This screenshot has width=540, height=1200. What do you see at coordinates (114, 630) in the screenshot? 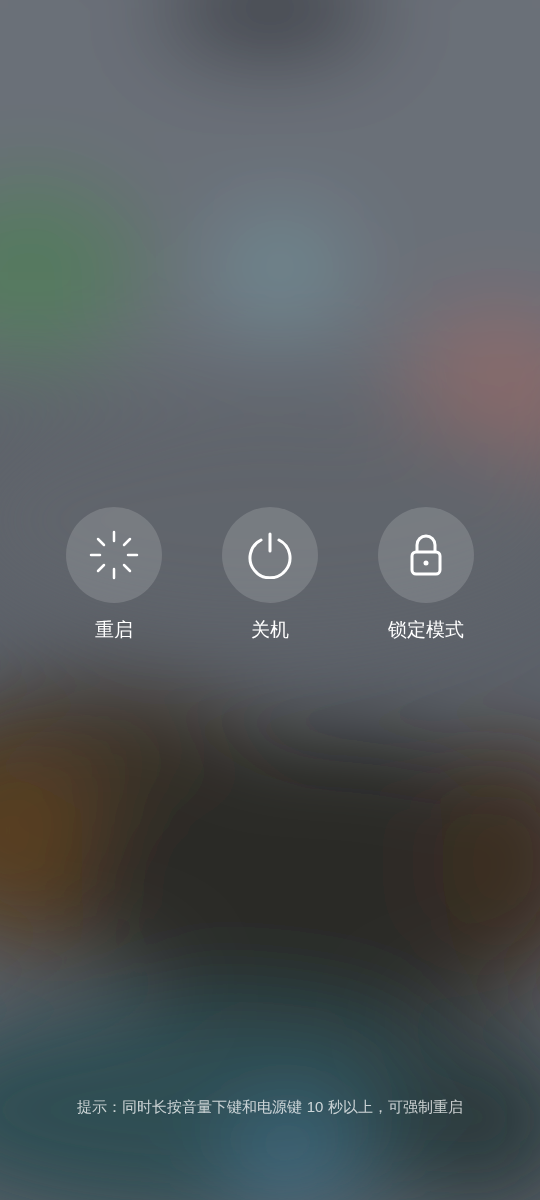
I see `action-label: 重启` at bounding box center [114, 630].